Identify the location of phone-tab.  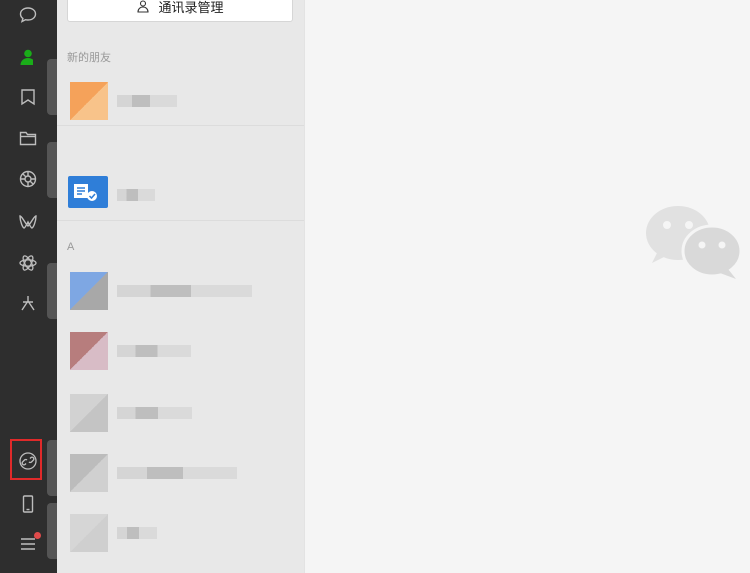
(28, 504).